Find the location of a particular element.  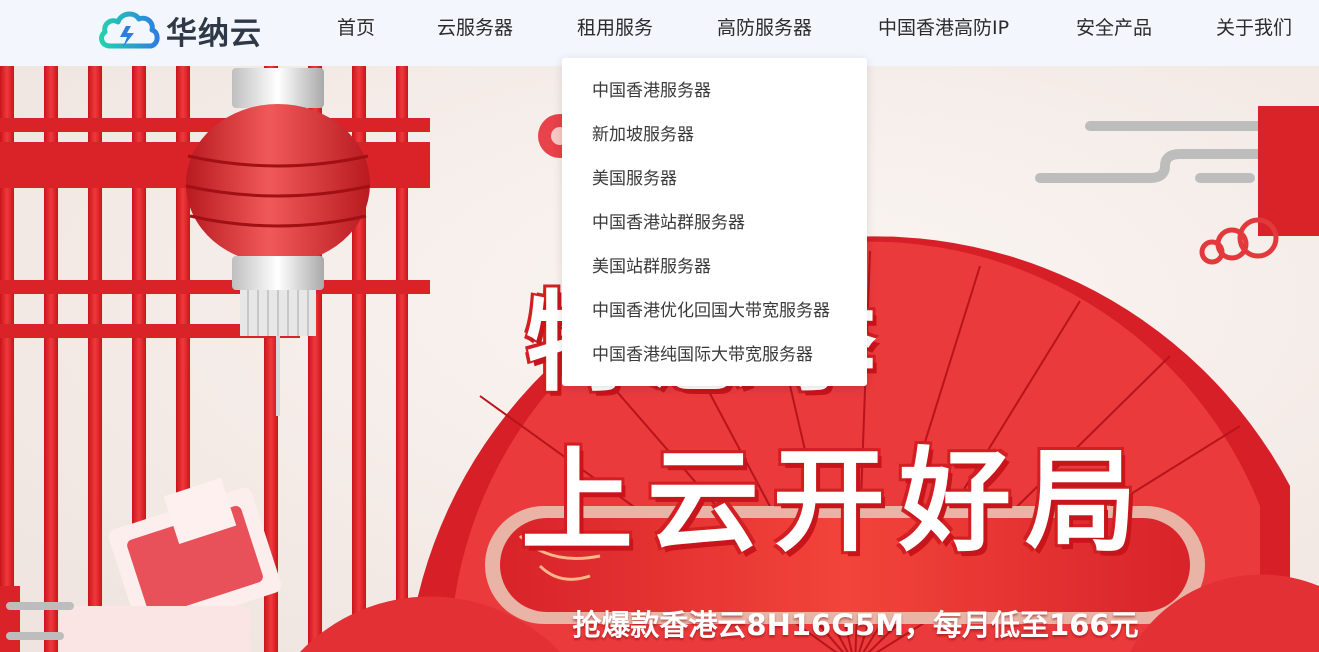

dropdown-item-us-server: 美国服务器 is located at coordinates (634, 179).